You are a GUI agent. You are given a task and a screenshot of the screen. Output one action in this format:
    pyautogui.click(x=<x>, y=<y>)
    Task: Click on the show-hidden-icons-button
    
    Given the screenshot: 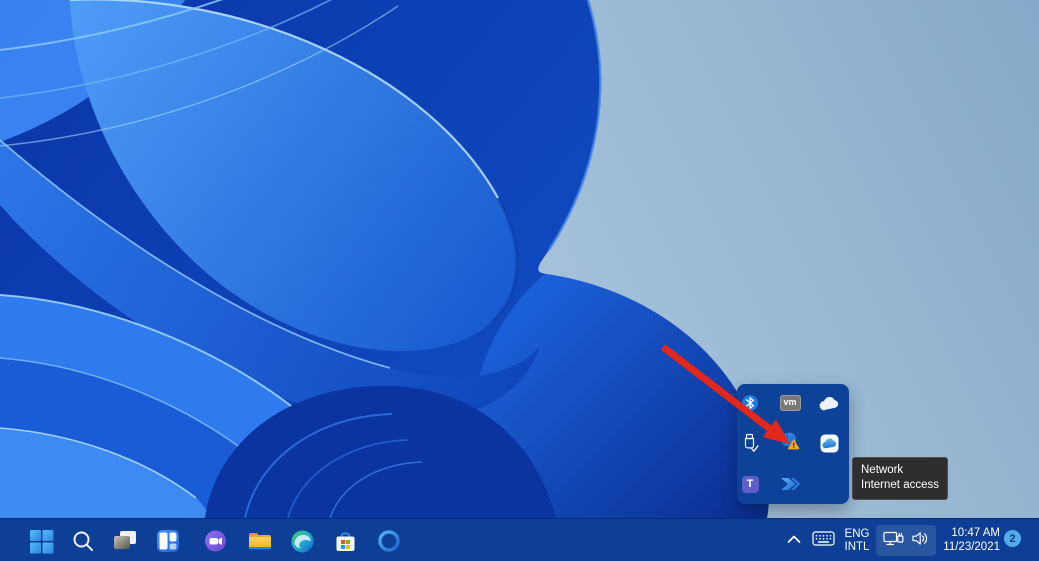 What is the action you would take?
    pyautogui.click(x=794, y=540)
    